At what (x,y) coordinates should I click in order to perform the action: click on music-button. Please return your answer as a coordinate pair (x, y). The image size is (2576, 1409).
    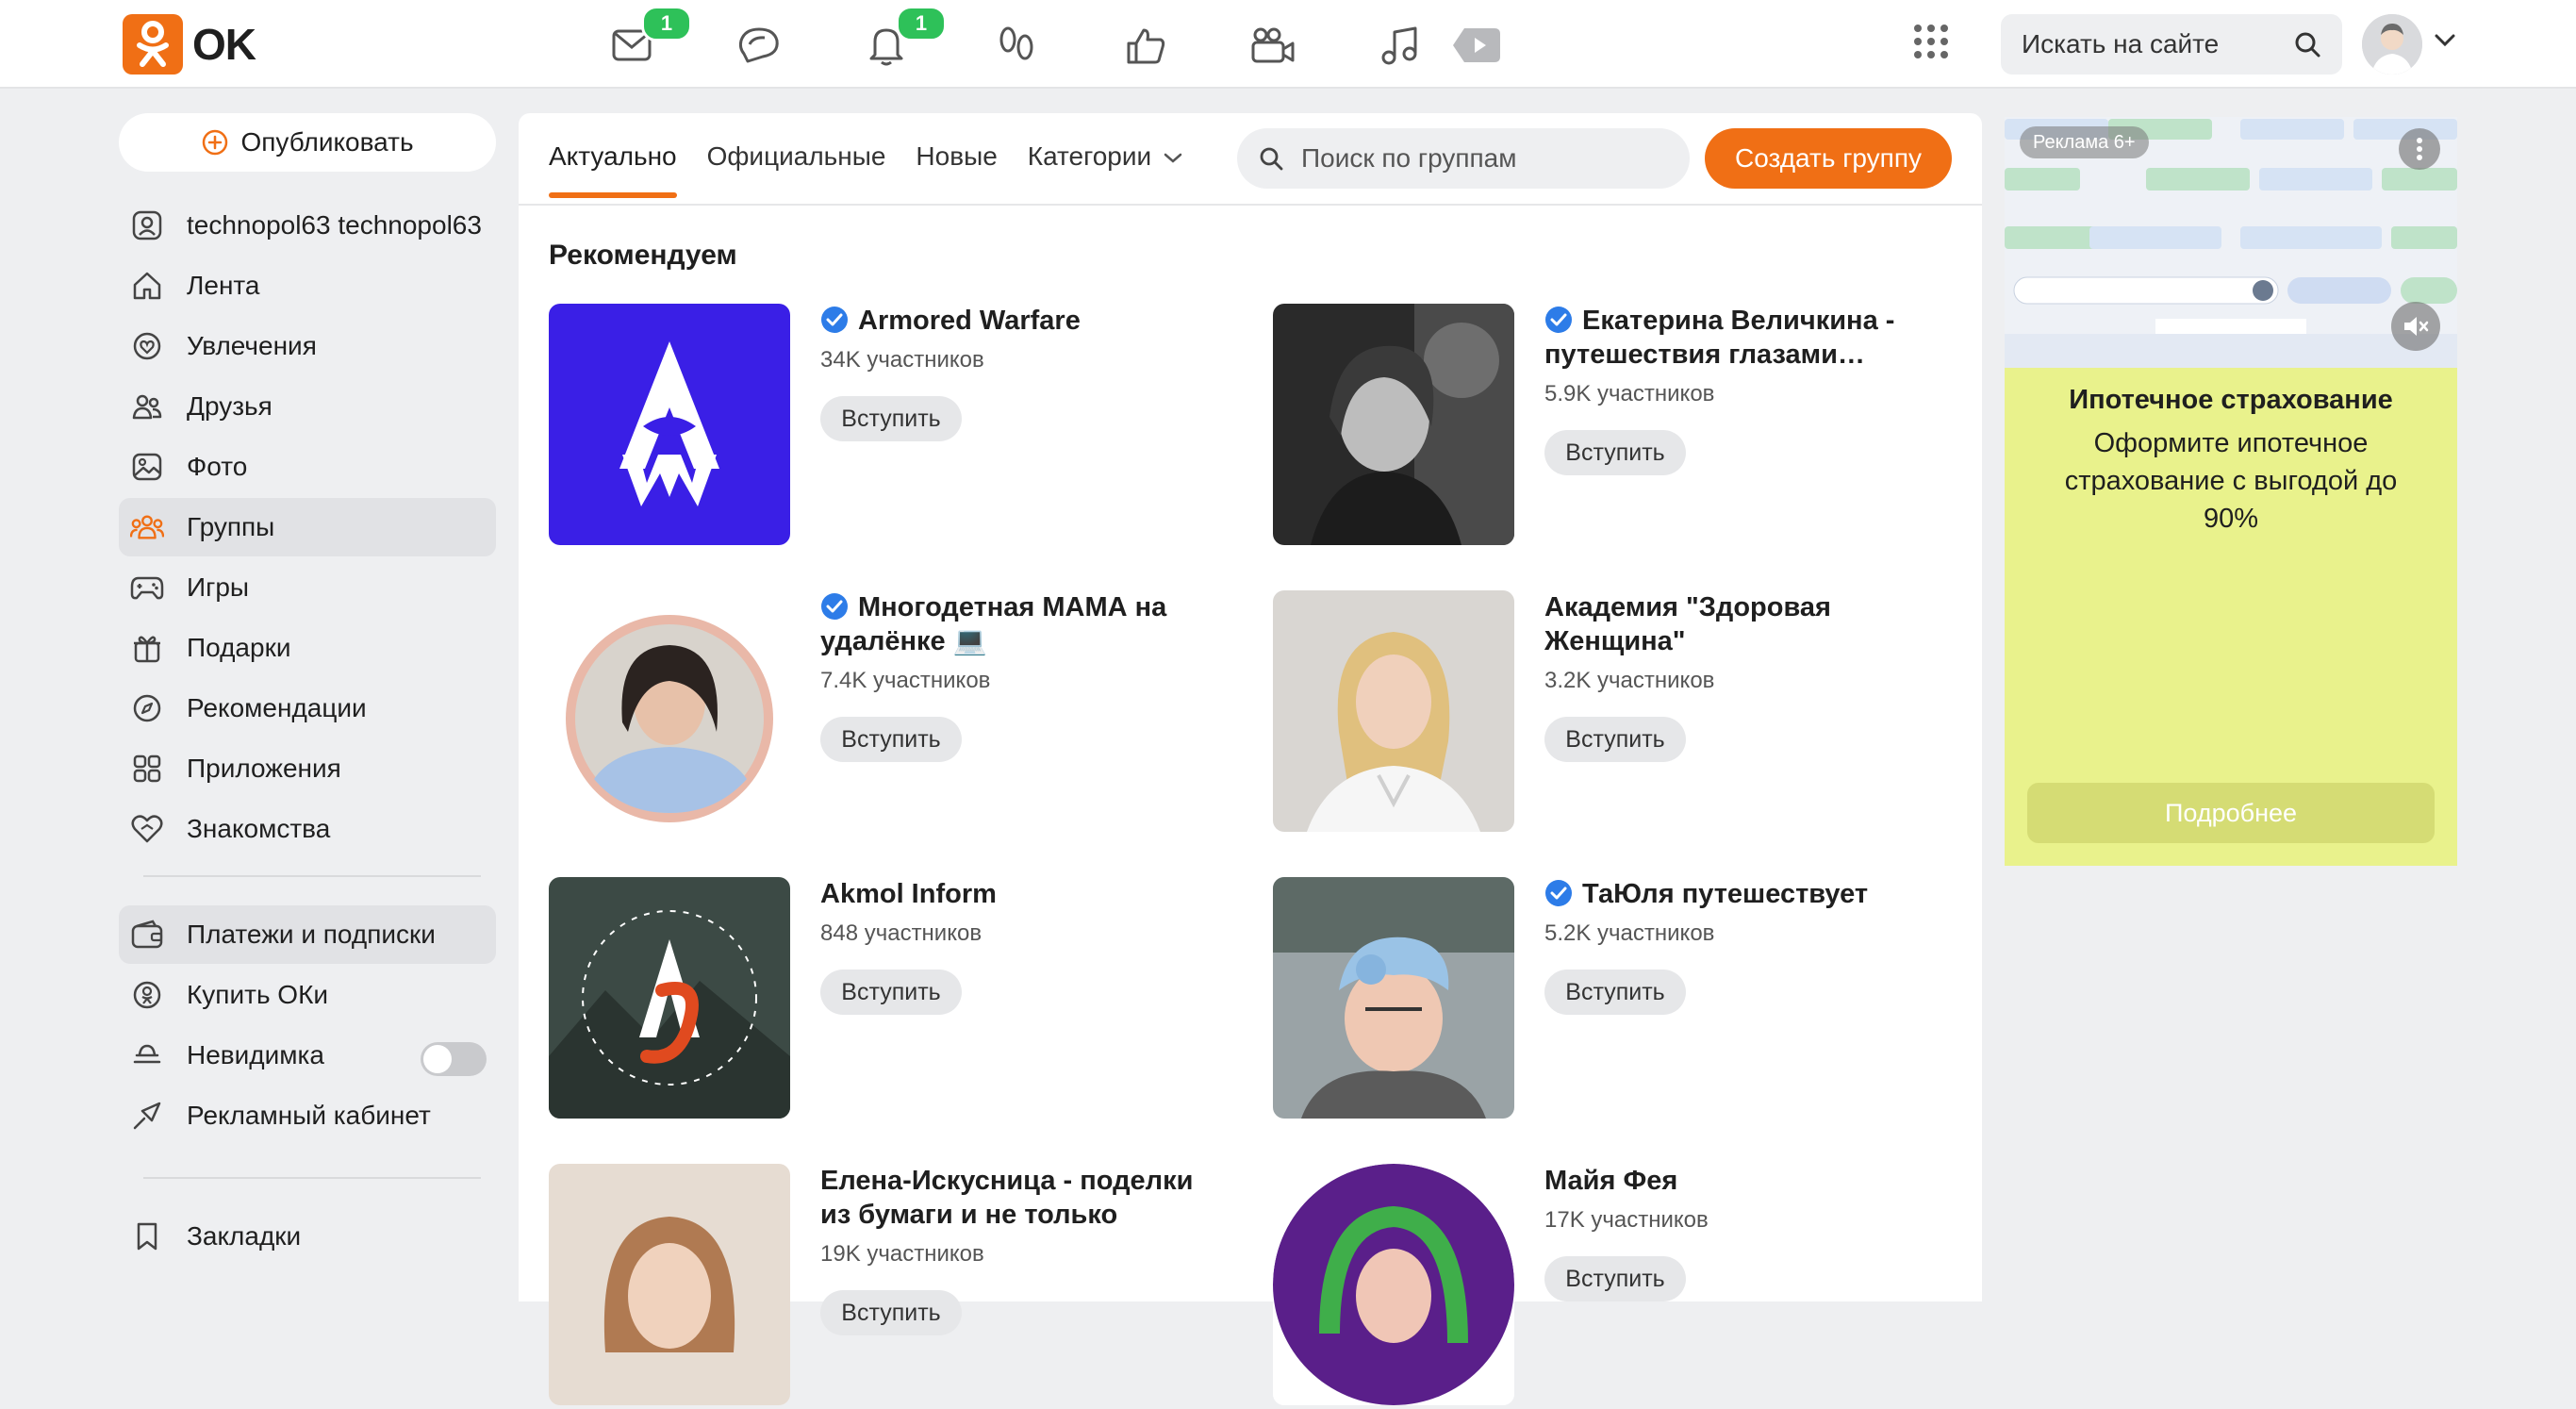
    Looking at the image, I should click on (1400, 45).